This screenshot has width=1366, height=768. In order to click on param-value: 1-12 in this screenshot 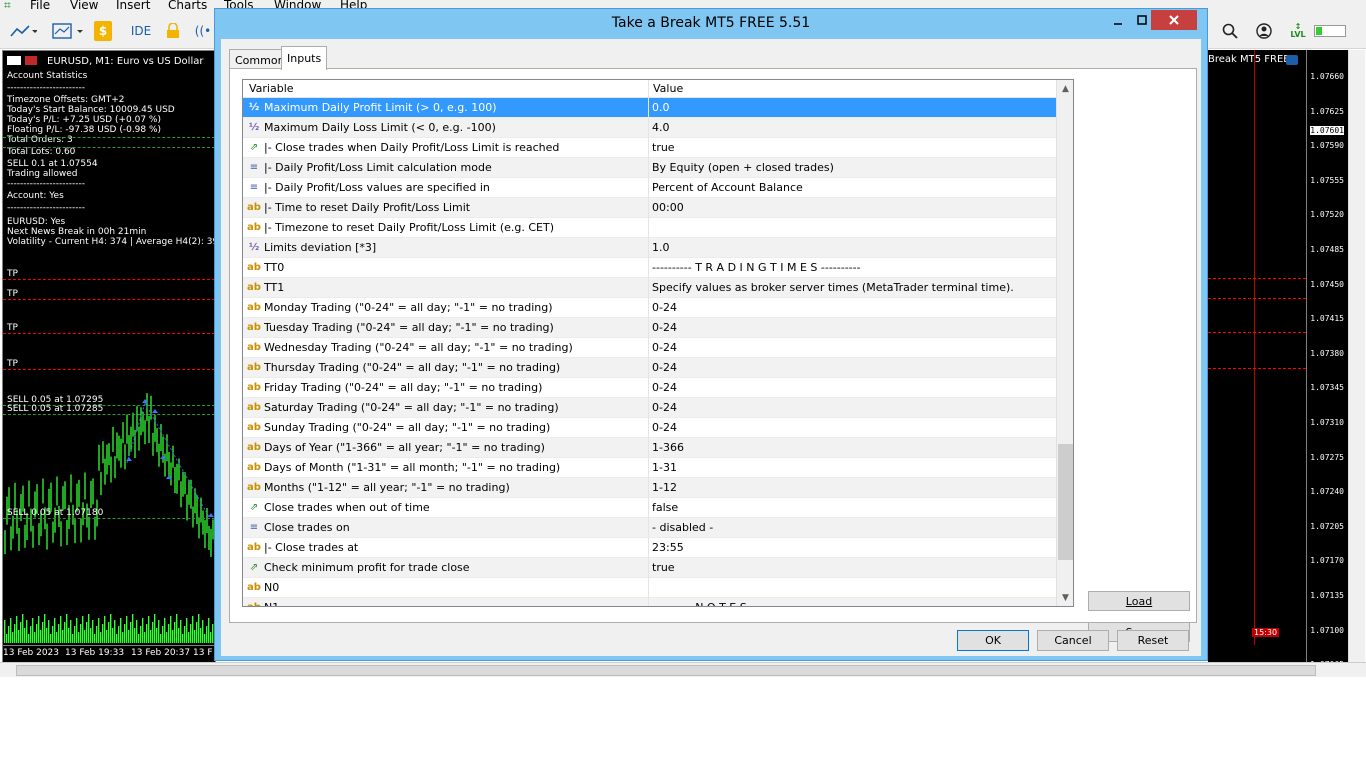, I will do `click(852, 487)`.